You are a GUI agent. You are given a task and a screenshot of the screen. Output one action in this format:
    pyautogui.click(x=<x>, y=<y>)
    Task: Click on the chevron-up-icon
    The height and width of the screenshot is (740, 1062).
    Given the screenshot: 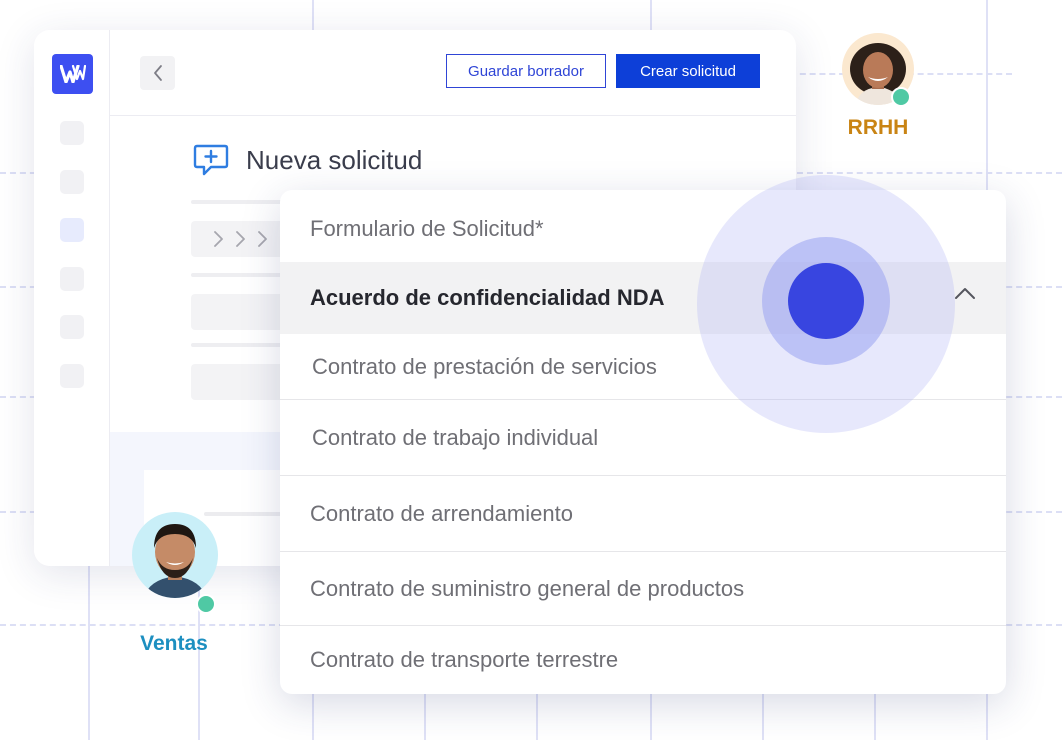 What is the action you would take?
    pyautogui.click(x=965, y=293)
    